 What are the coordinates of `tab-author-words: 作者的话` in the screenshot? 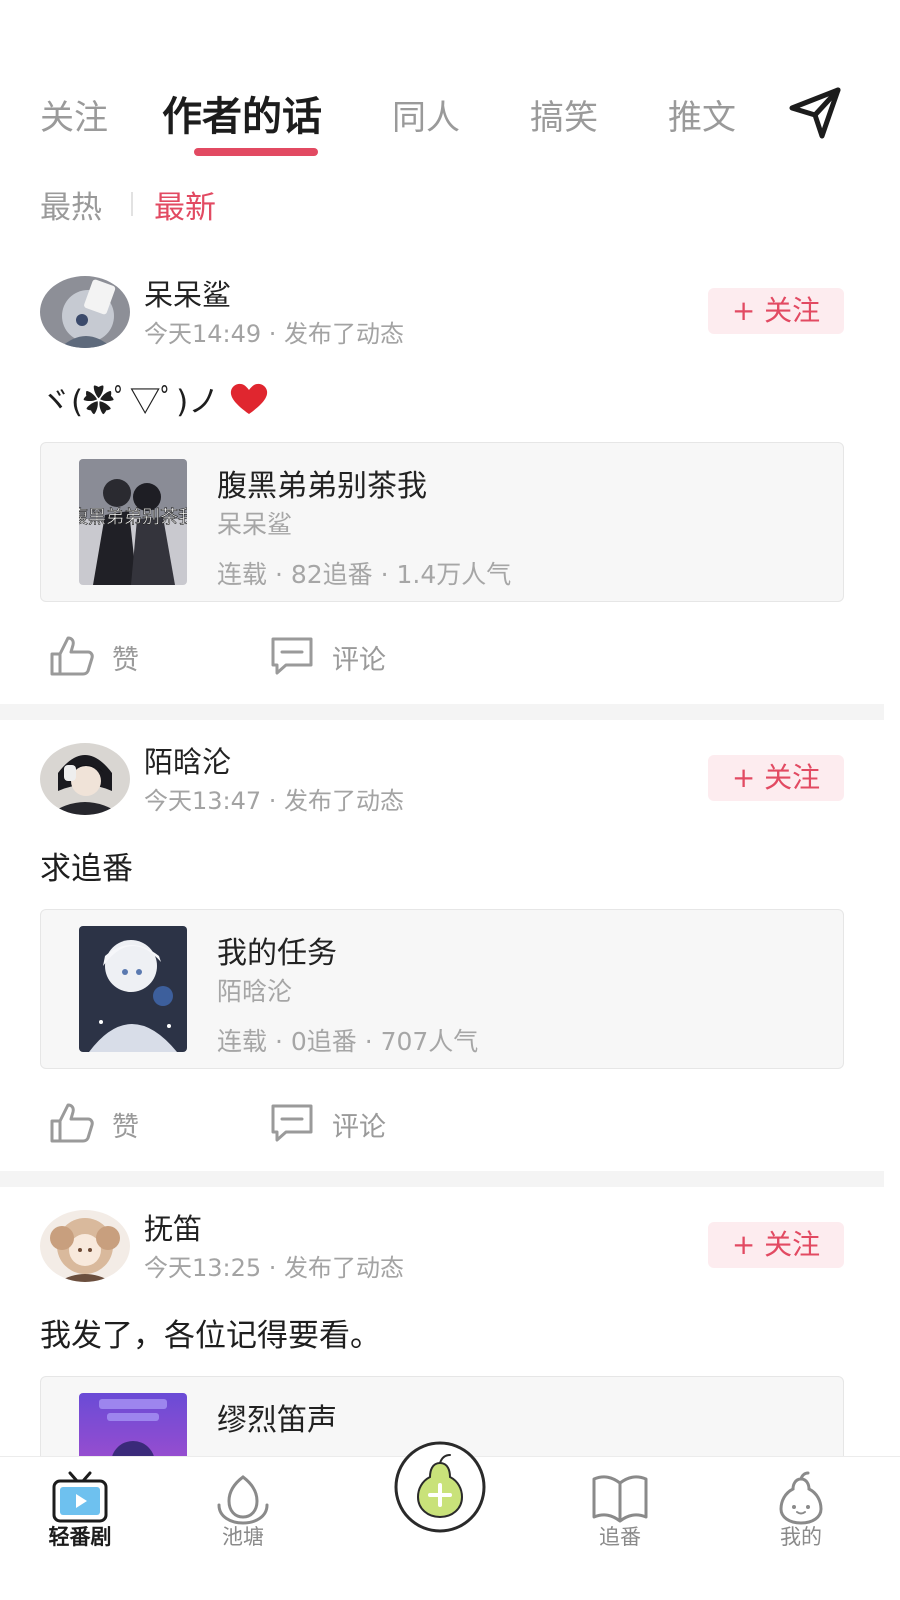 It's located at (242, 113).